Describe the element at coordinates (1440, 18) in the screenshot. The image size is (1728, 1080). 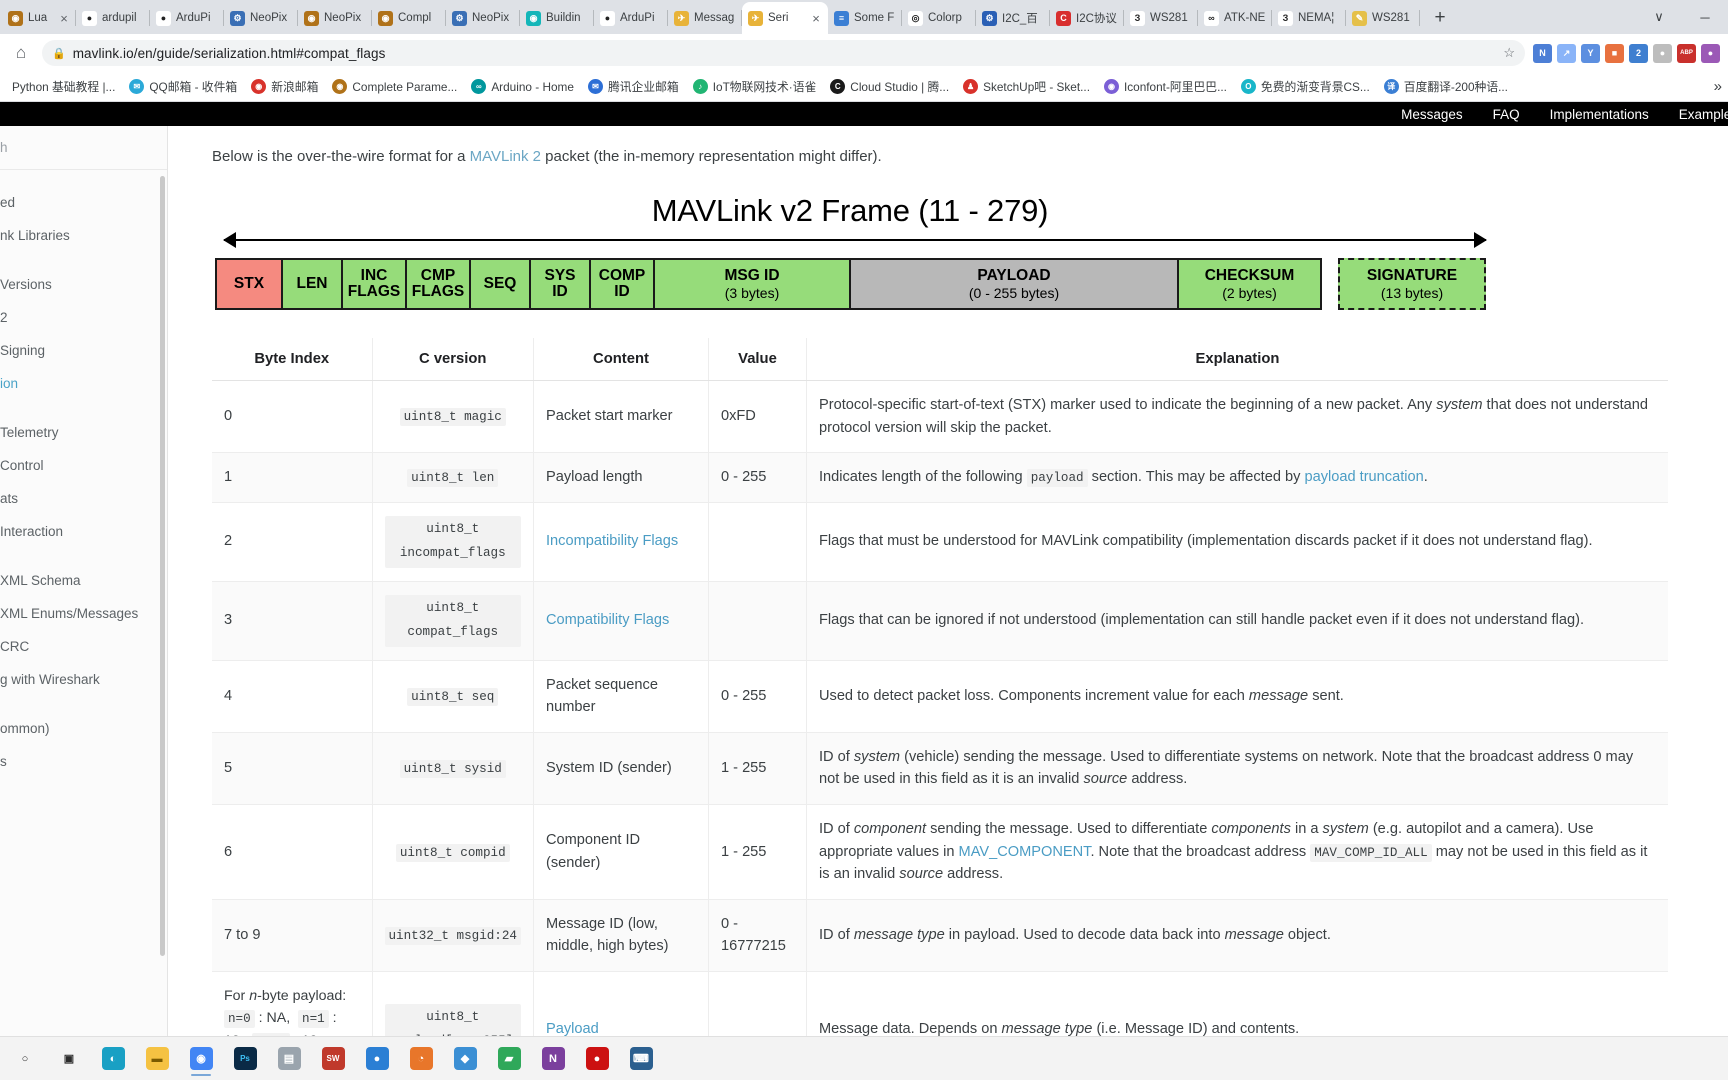
I see `new-tab-button: +` at that location.